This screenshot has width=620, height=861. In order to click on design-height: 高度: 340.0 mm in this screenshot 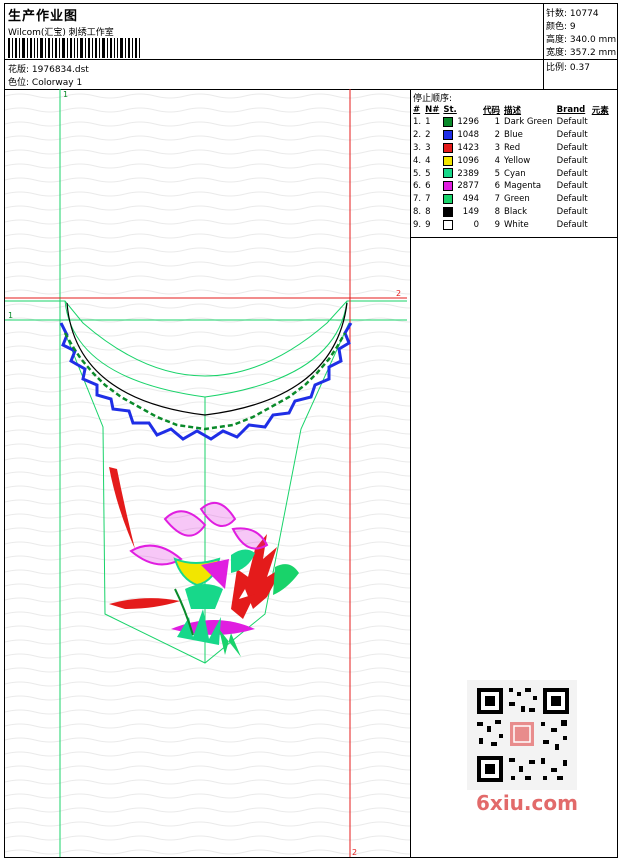, I will do `click(581, 38)`.